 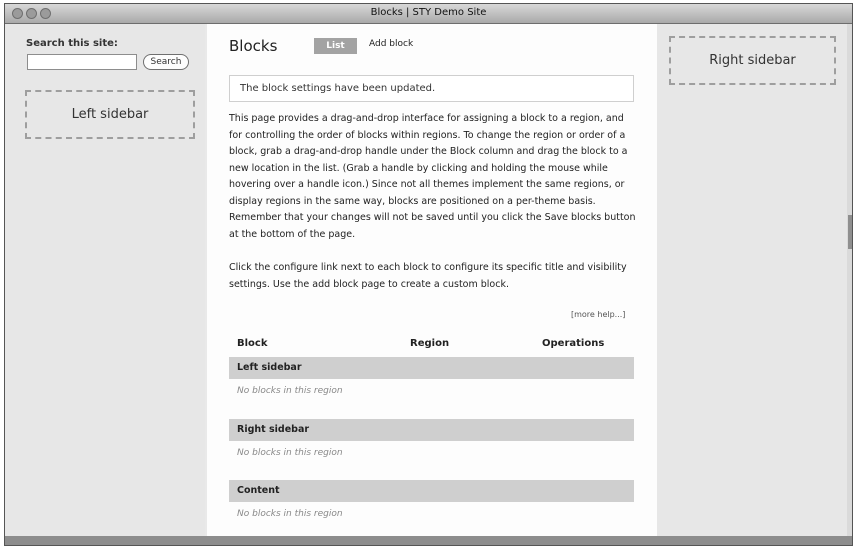 What do you see at coordinates (849, 280) in the screenshot?
I see `vertical-scrollbar` at bounding box center [849, 280].